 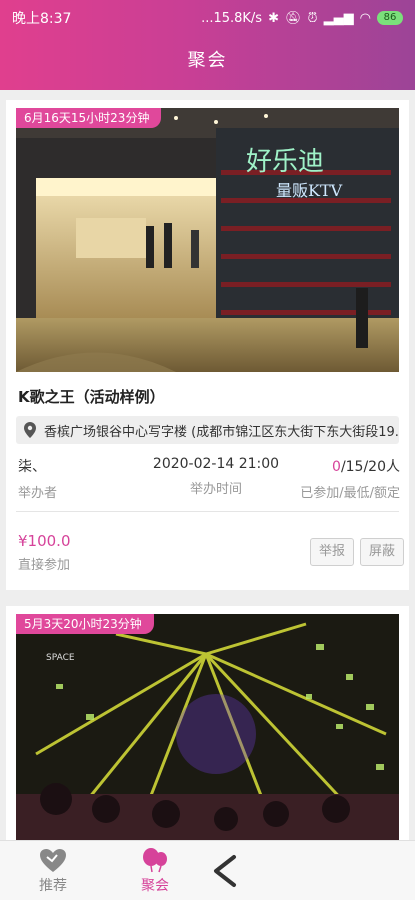 I want to click on status-icons: ...15.8K/s ✱ 🔕︎ ⏰︎ ▂▄▆ ◠ 86, so click(x=302, y=18).